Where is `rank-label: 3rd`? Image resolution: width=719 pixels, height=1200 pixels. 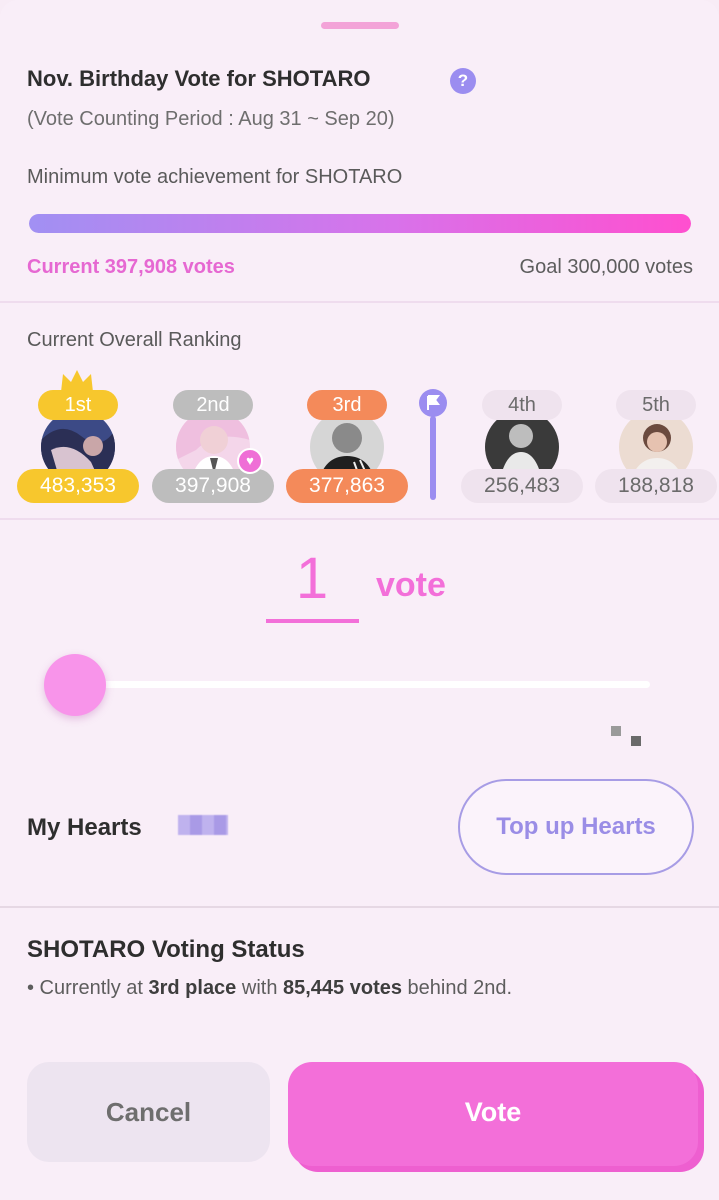 rank-label: 3rd is located at coordinates (347, 405).